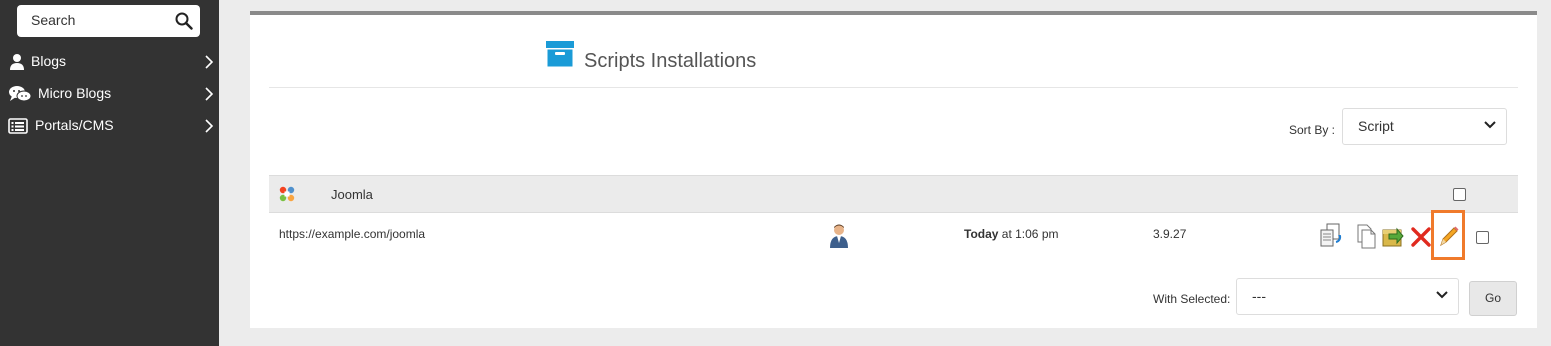  I want to click on clone-icon, so click(1366, 236).